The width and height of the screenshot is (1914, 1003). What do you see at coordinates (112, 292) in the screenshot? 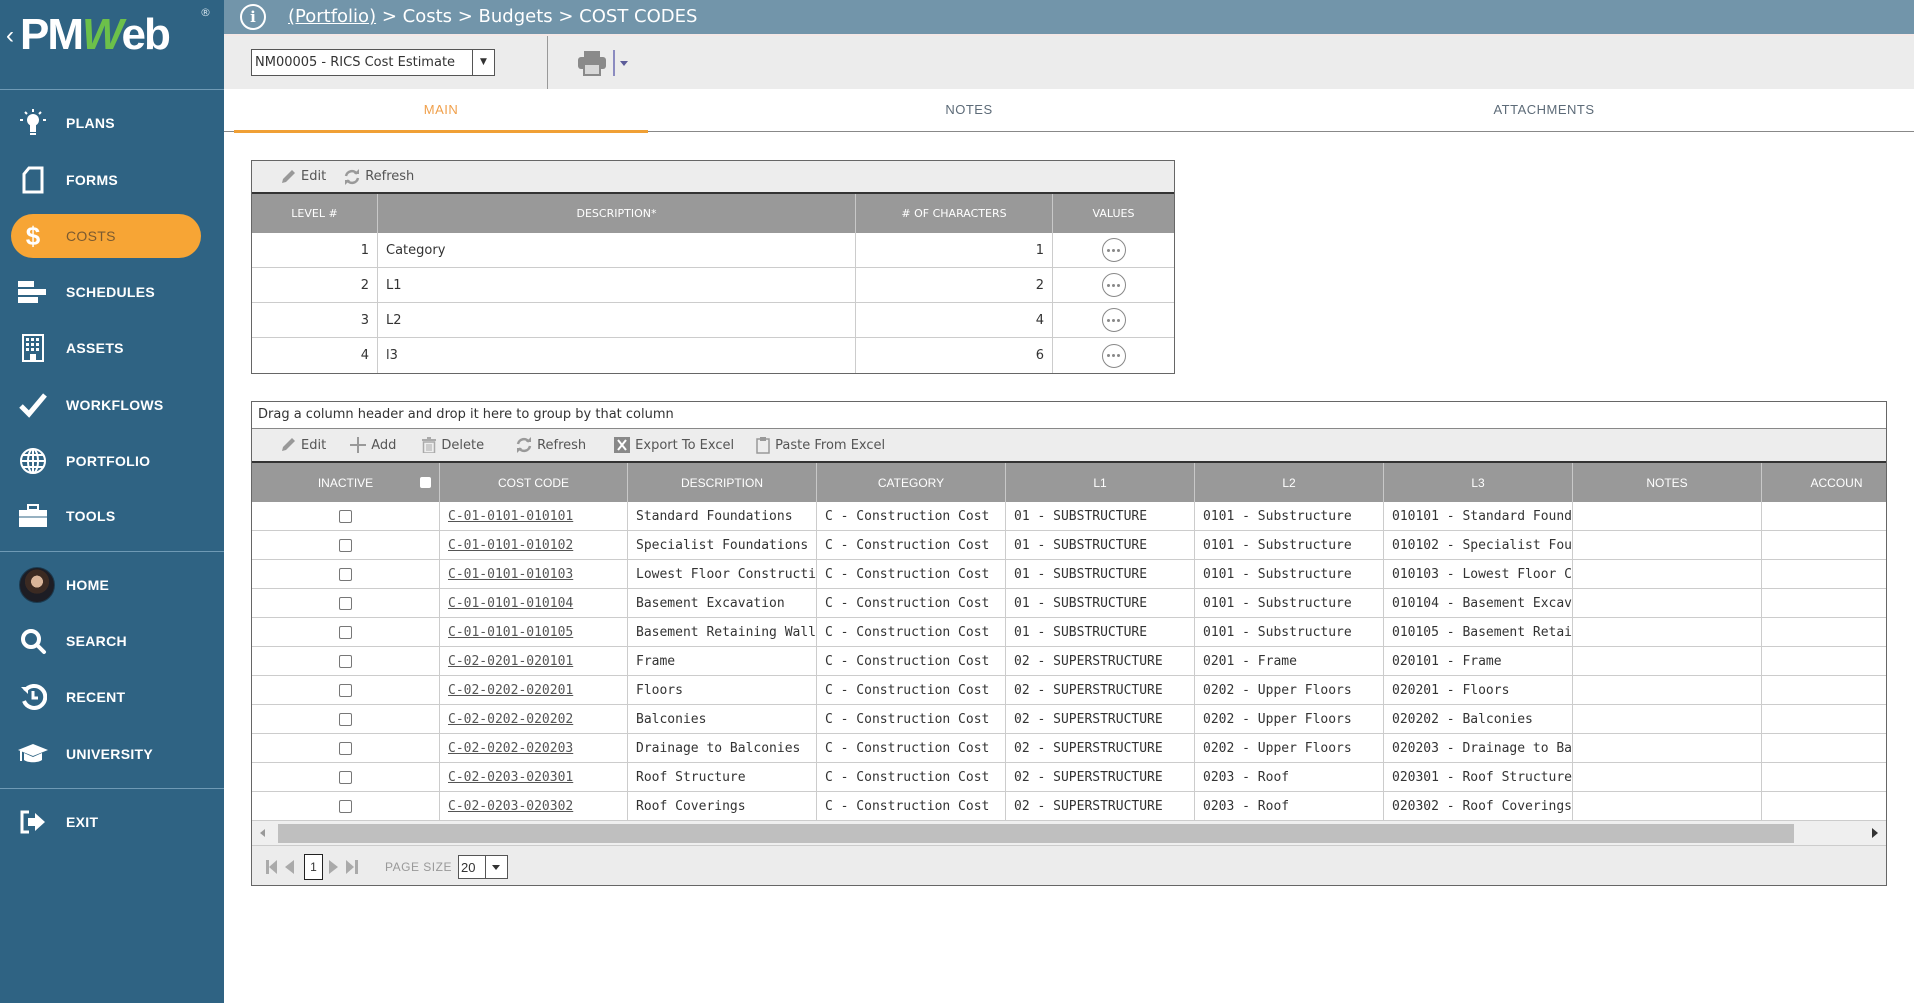
I see `sidebar-item-schedules: SCHEDULES` at bounding box center [112, 292].